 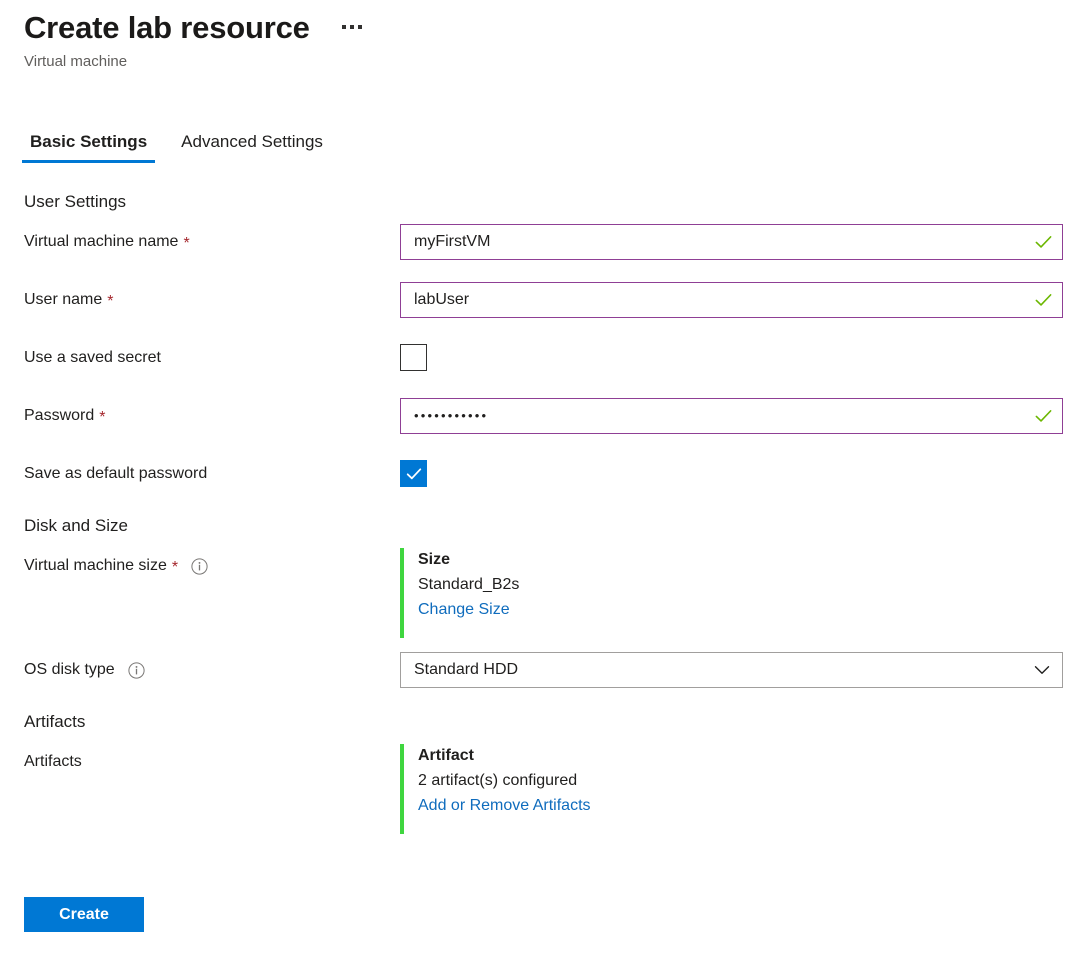 I want to click on tab-advanced-settings: Advanced Settings, so click(x=252, y=146).